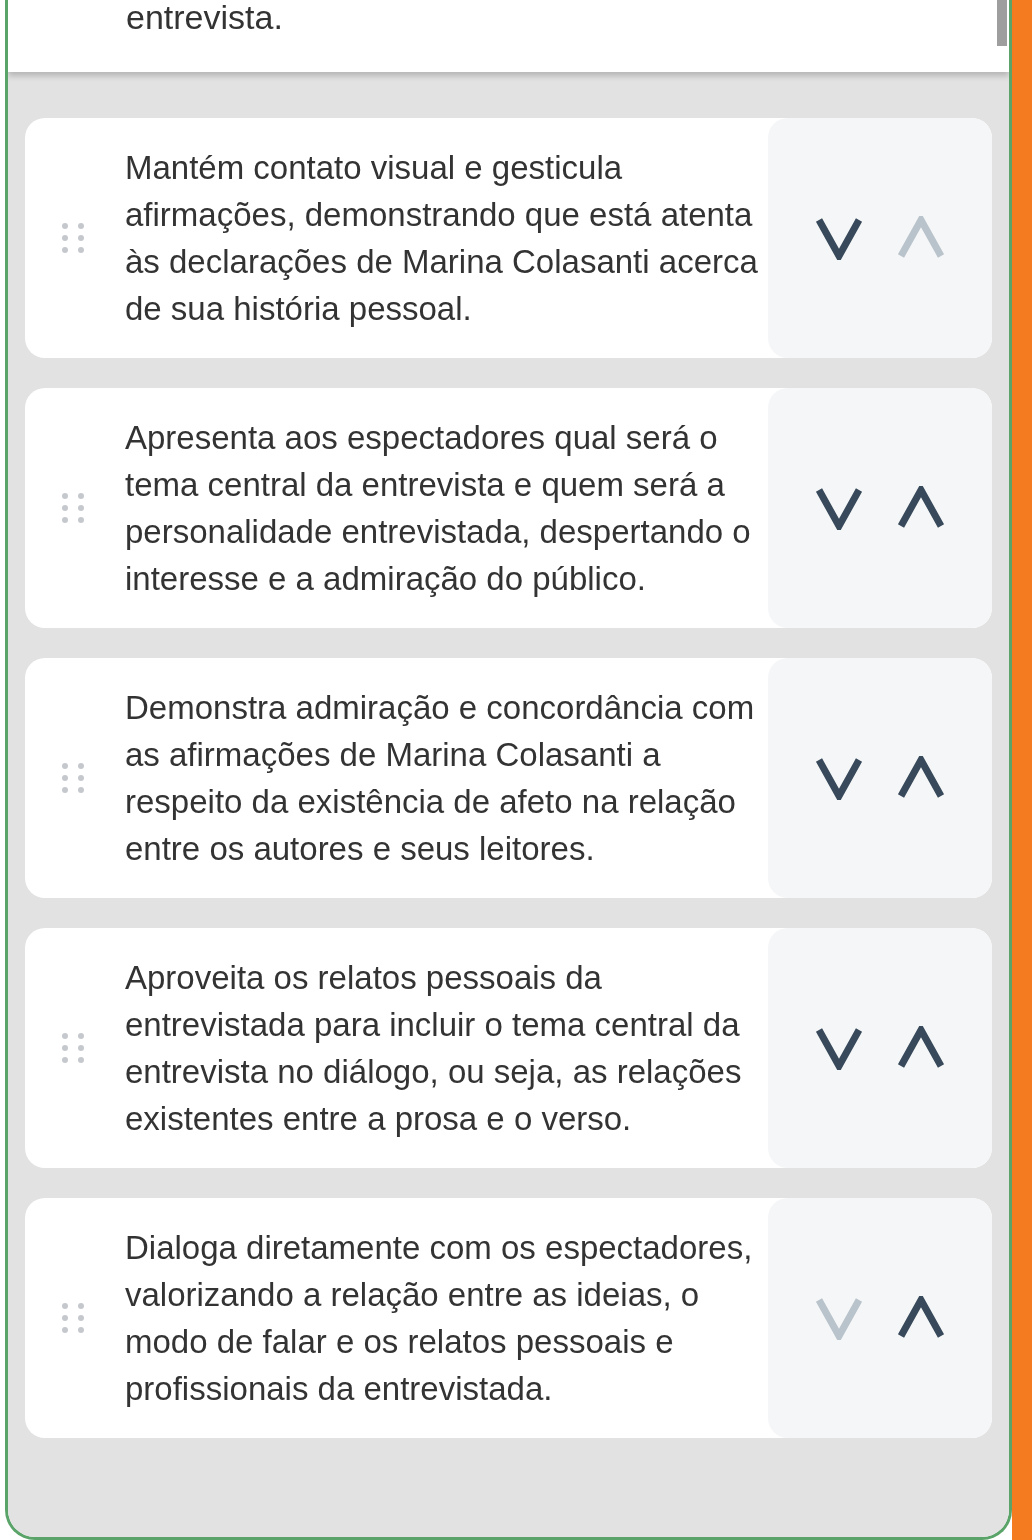  Describe the element at coordinates (439, 1318) in the screenshot. I see `answer-text: Dialoga diretamente com os espectadores, valorizando a relação entre as ideias, o modo de falar e os relatos pessoais e profissionais da entrevistada.` at that location.